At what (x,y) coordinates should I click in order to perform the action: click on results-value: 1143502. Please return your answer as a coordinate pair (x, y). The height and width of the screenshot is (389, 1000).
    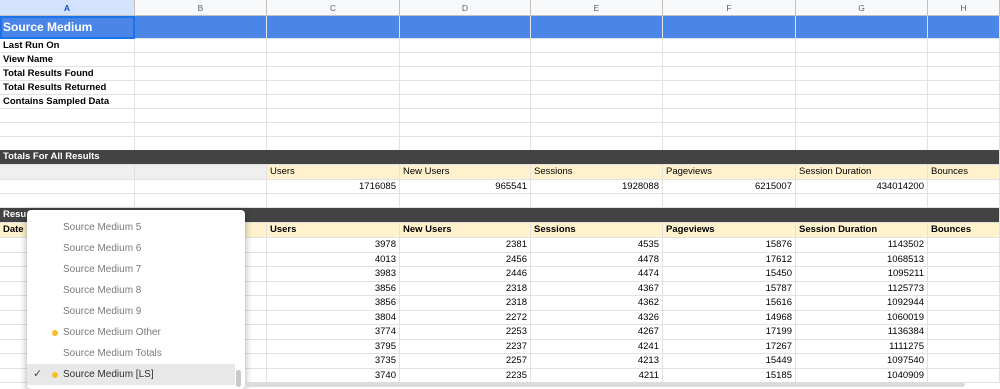
    Looking at the image, I should click on (862, 245).